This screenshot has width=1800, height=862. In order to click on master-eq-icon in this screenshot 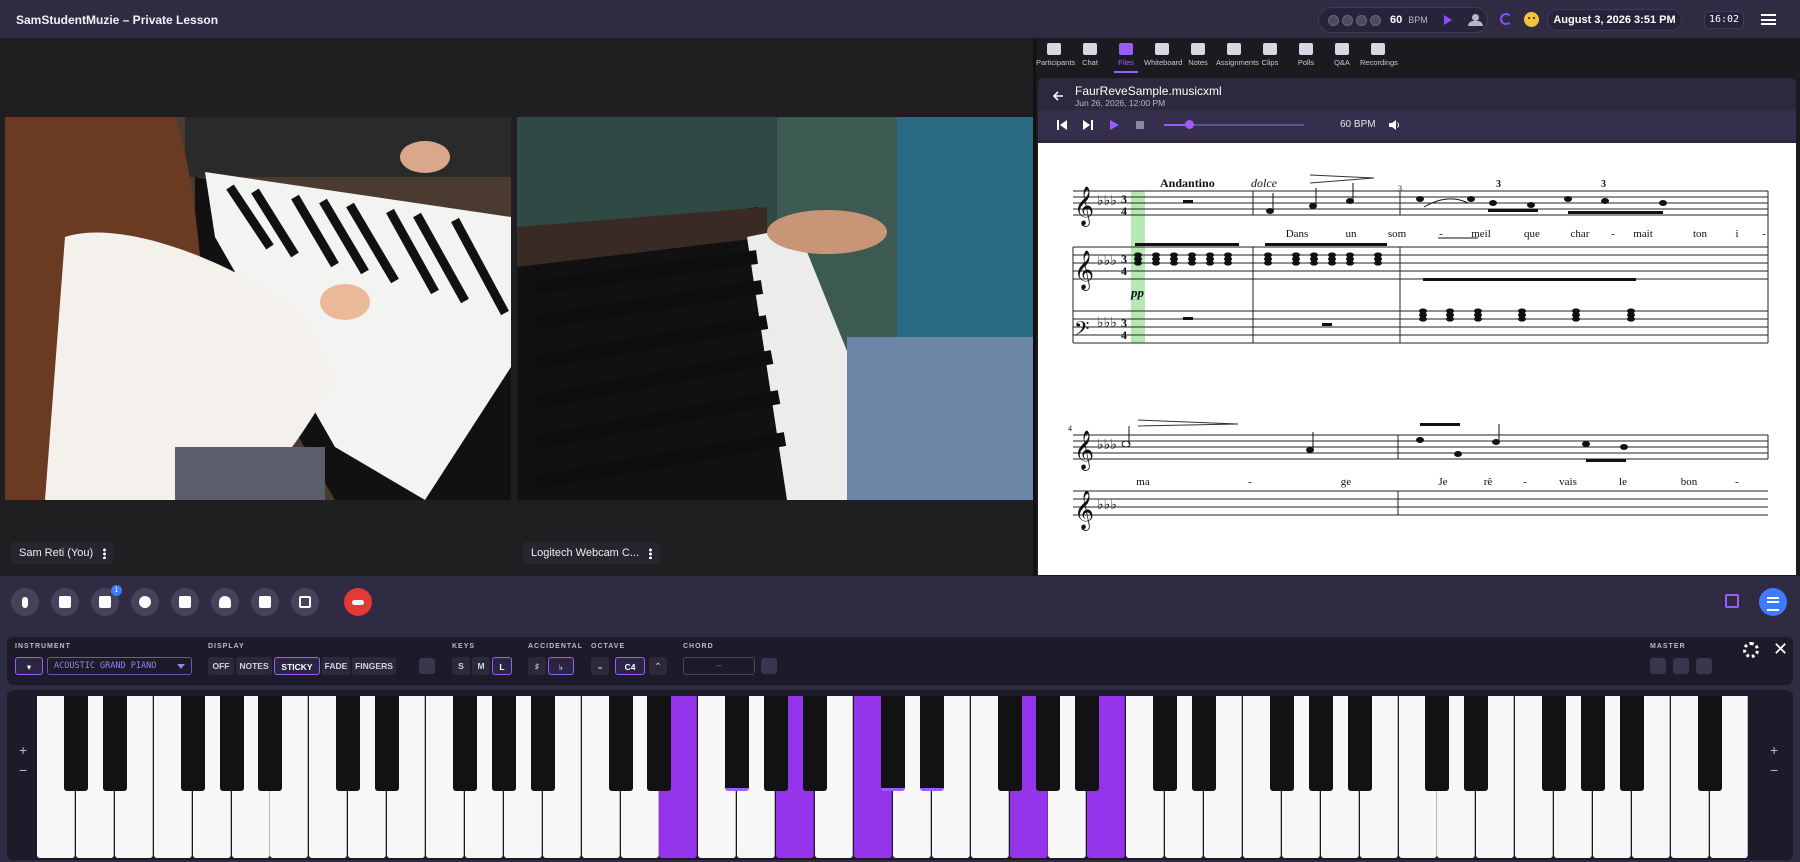, I will do `click(1681, 666)`.